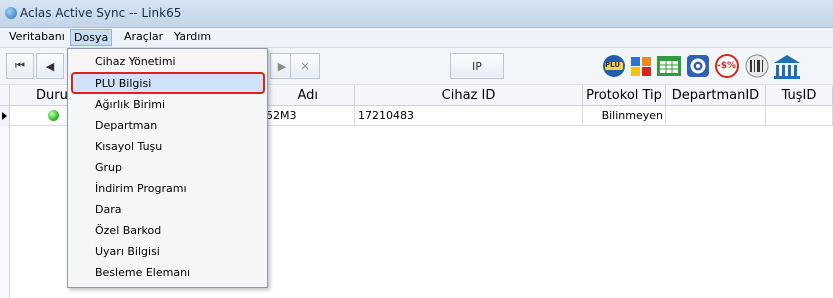 Image resolution: width=833 pixels, height=298 pixels. Describe the element at coordinates (11, 13) in the screenshot. I see `app-icon` at that location.